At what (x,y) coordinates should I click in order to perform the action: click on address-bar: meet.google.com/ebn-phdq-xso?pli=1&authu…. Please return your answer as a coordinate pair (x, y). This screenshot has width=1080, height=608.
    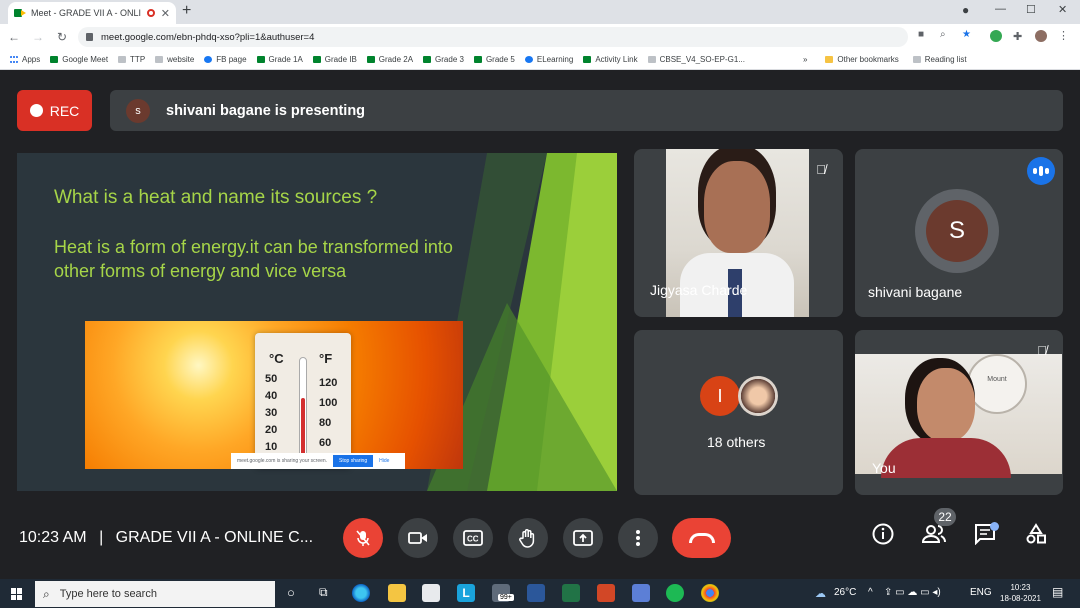
    Looking at the image, I should click on (493, 37).